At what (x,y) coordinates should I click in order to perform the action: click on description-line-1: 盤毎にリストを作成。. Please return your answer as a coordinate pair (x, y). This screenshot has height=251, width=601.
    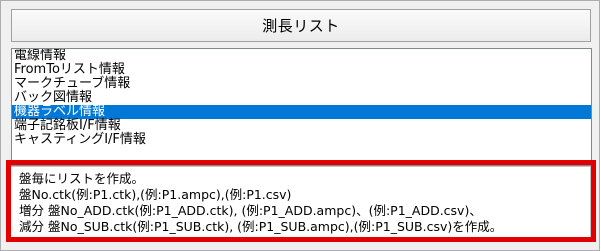
    Looking at the image, I should click on (82, 178).